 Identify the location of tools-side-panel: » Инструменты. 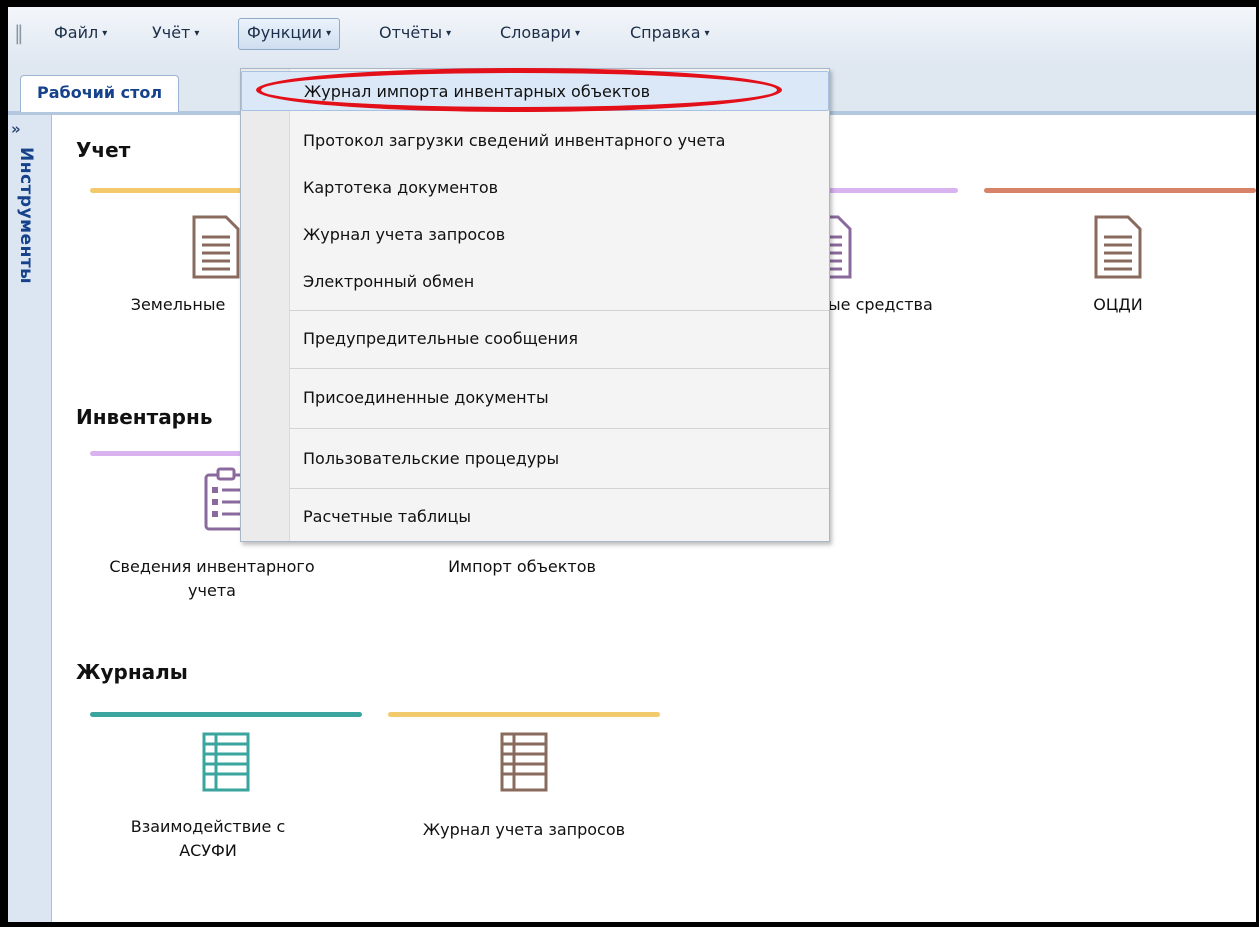
(30, 518).